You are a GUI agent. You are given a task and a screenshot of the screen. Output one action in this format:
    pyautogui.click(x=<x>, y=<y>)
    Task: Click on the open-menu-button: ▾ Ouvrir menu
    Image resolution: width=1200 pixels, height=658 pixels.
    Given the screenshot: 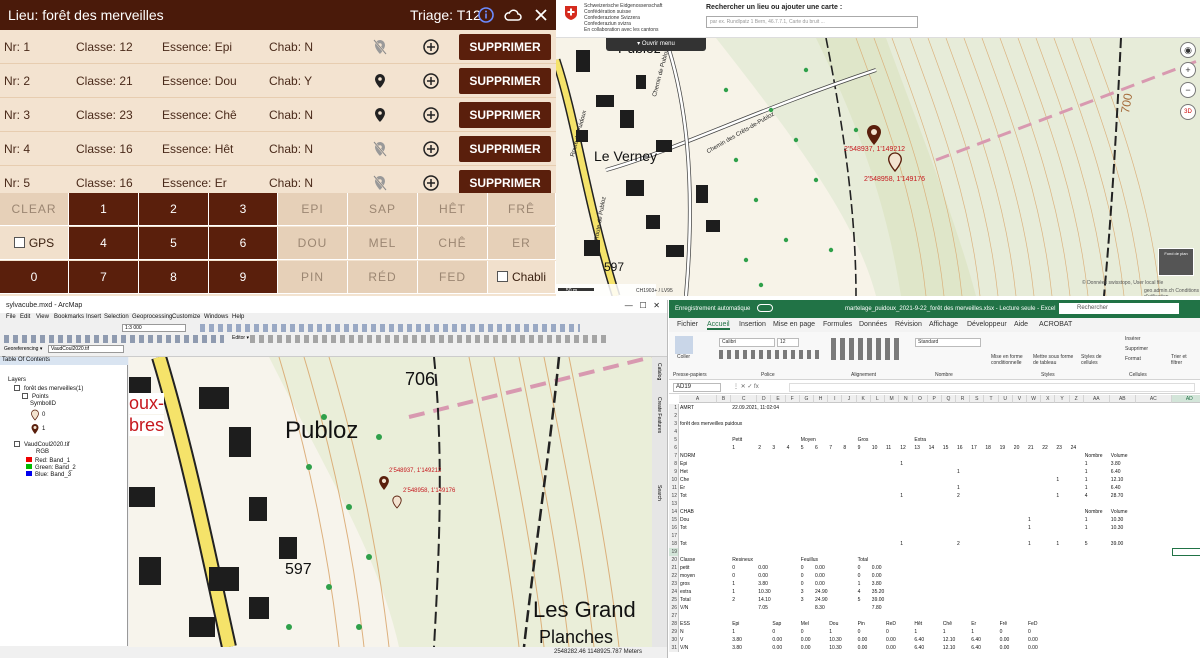 What is the action you would take?
    pyautogui.click(x=656, y=44)
    